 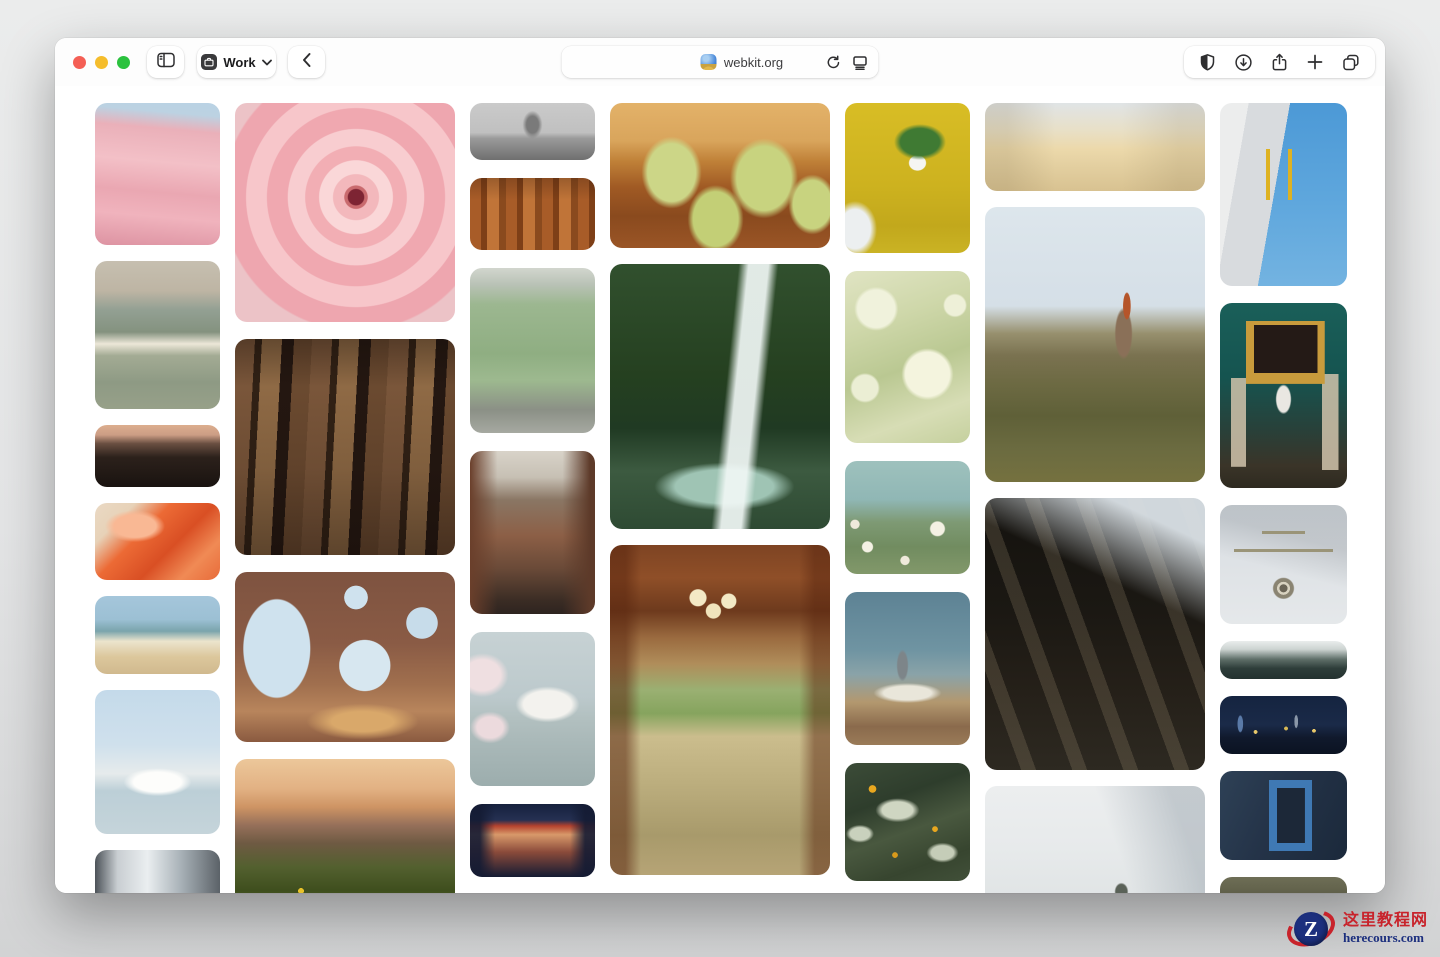 What do you see at coordinates (907, 822) in the screenshot?
I see `photo-pond-reflection` at bounding box center [907, 822].